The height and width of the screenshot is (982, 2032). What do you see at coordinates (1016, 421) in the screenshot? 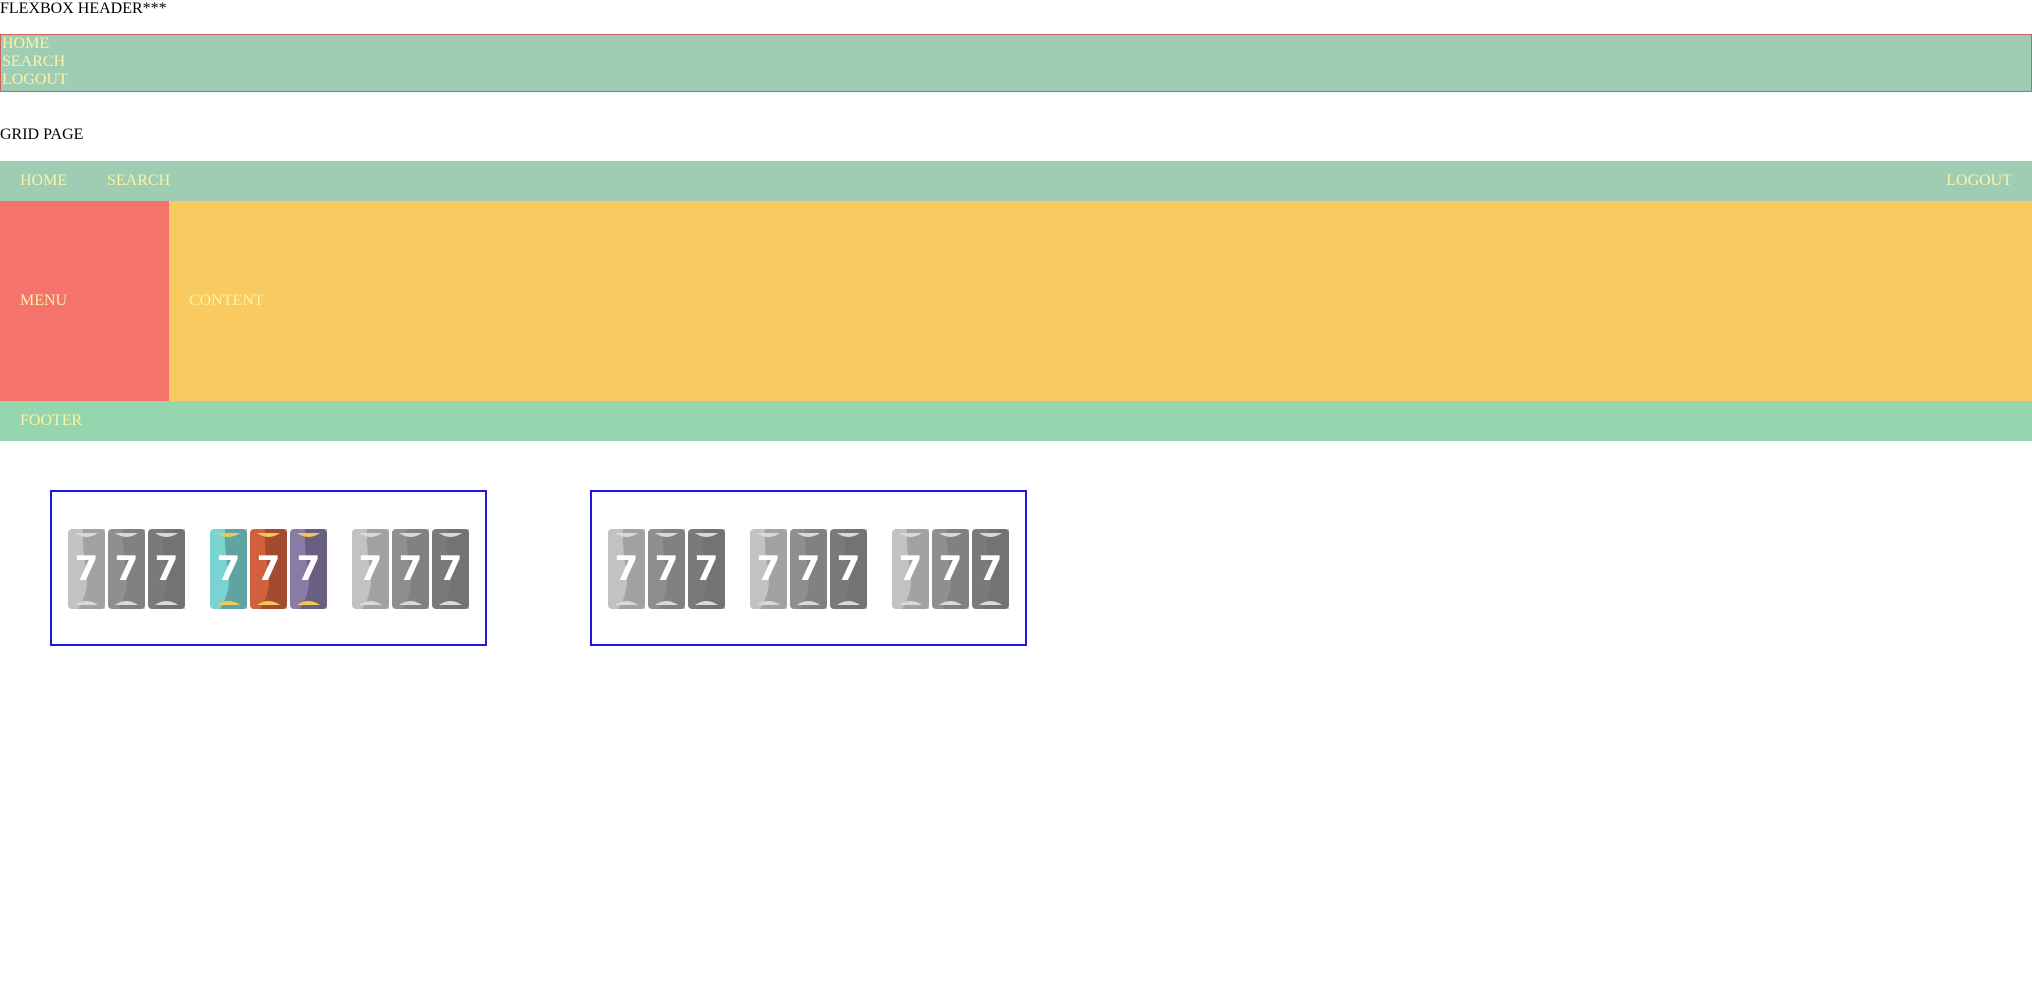
I see `grid-footer: FOOTER` at bounding box center [1016, 421].